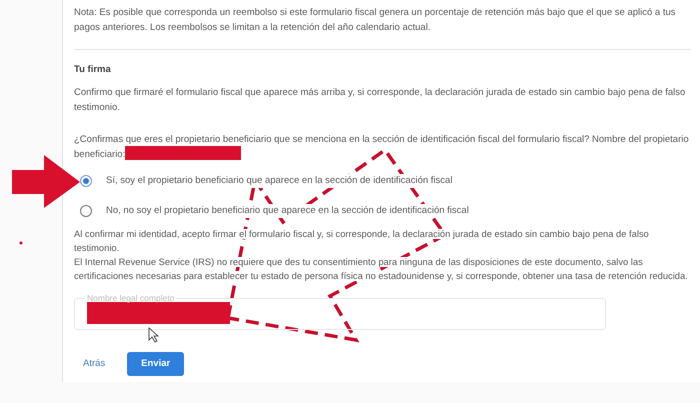 The width and height of the screenshot is (700, 403). What do you see at coordinates (279, 181) in the screenshot?
I see `option-label: Sí, soy el propietario beneficiario que aparece en la sección de identificación fiscal` at bounding box center [279, 181].